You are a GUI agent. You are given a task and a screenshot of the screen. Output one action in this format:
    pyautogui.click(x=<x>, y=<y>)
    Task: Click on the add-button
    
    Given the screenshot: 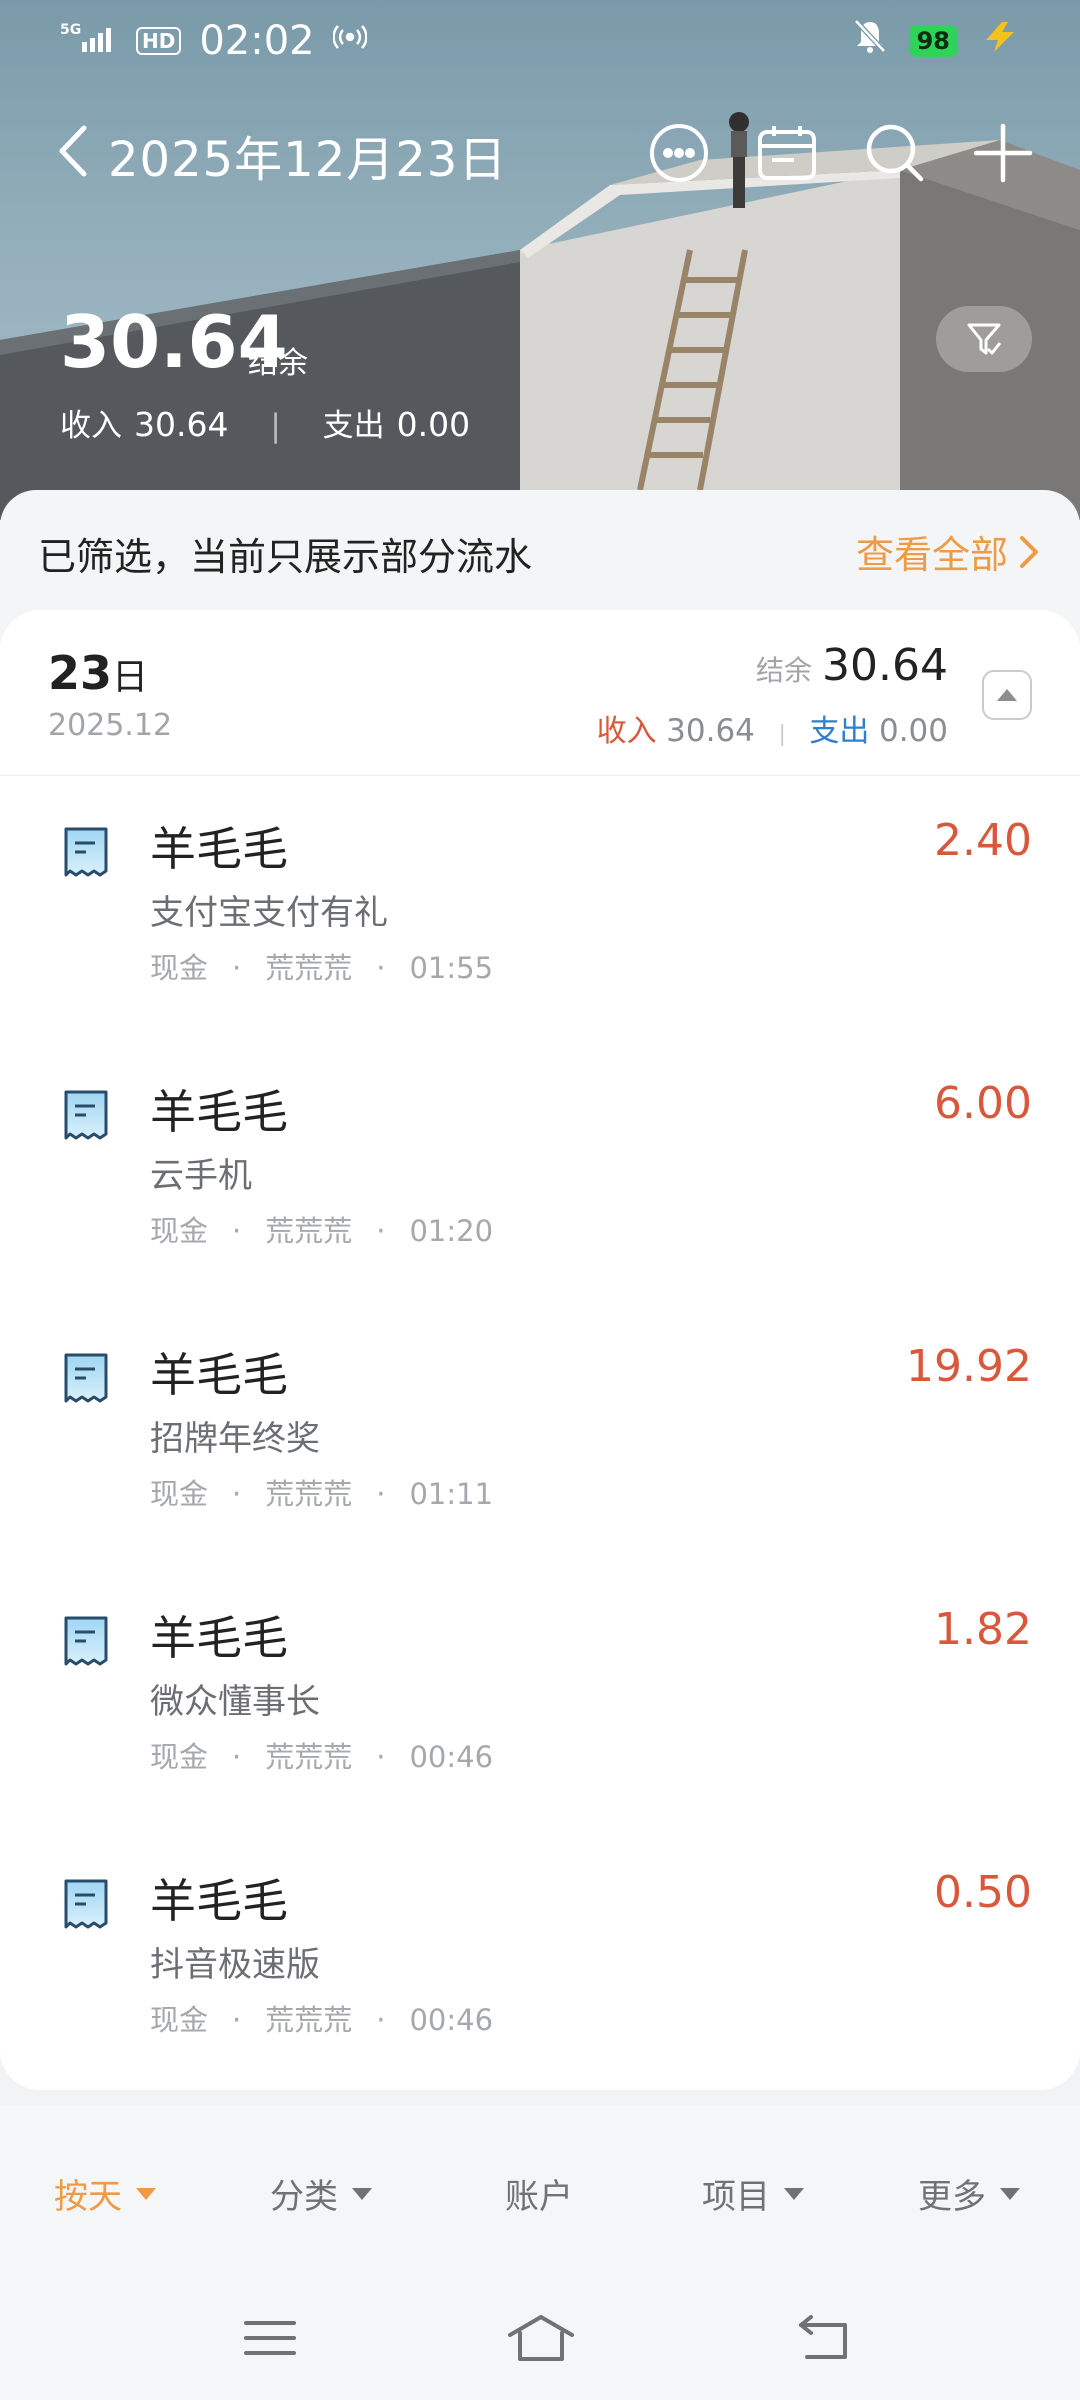 What is the action you would take?
    pyautogui.click(x=1003, y=153)
    